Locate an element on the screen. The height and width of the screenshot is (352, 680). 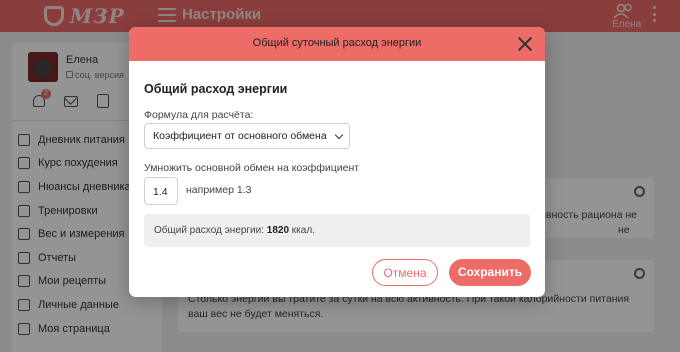
dialog-title: Общий суточный расход энергии is located at coordinates (337, 43).